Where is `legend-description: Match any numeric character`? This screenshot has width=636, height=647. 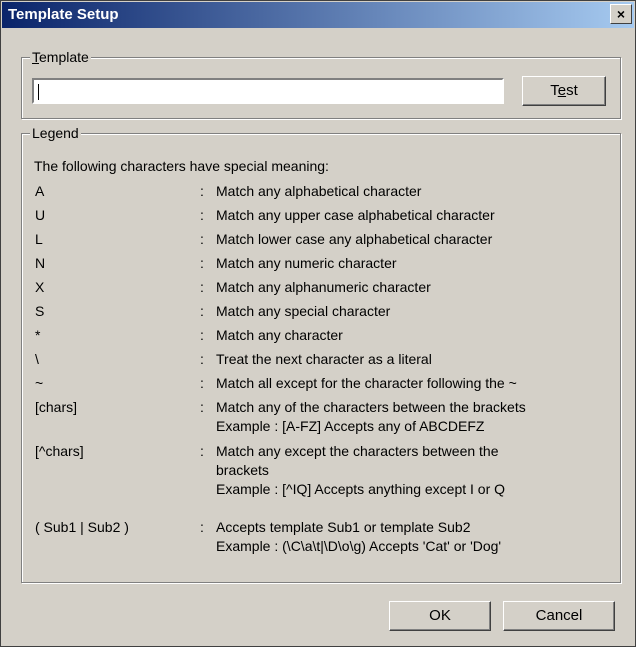 legend-description: Match any numeric character is located at coordinates (396, 263).